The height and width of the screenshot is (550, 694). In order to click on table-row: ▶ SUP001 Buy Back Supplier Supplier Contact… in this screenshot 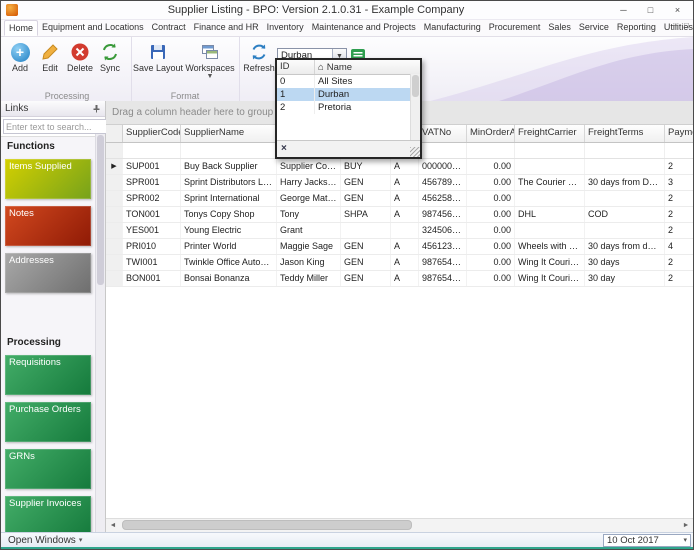, I will do `click(399, 167)`.